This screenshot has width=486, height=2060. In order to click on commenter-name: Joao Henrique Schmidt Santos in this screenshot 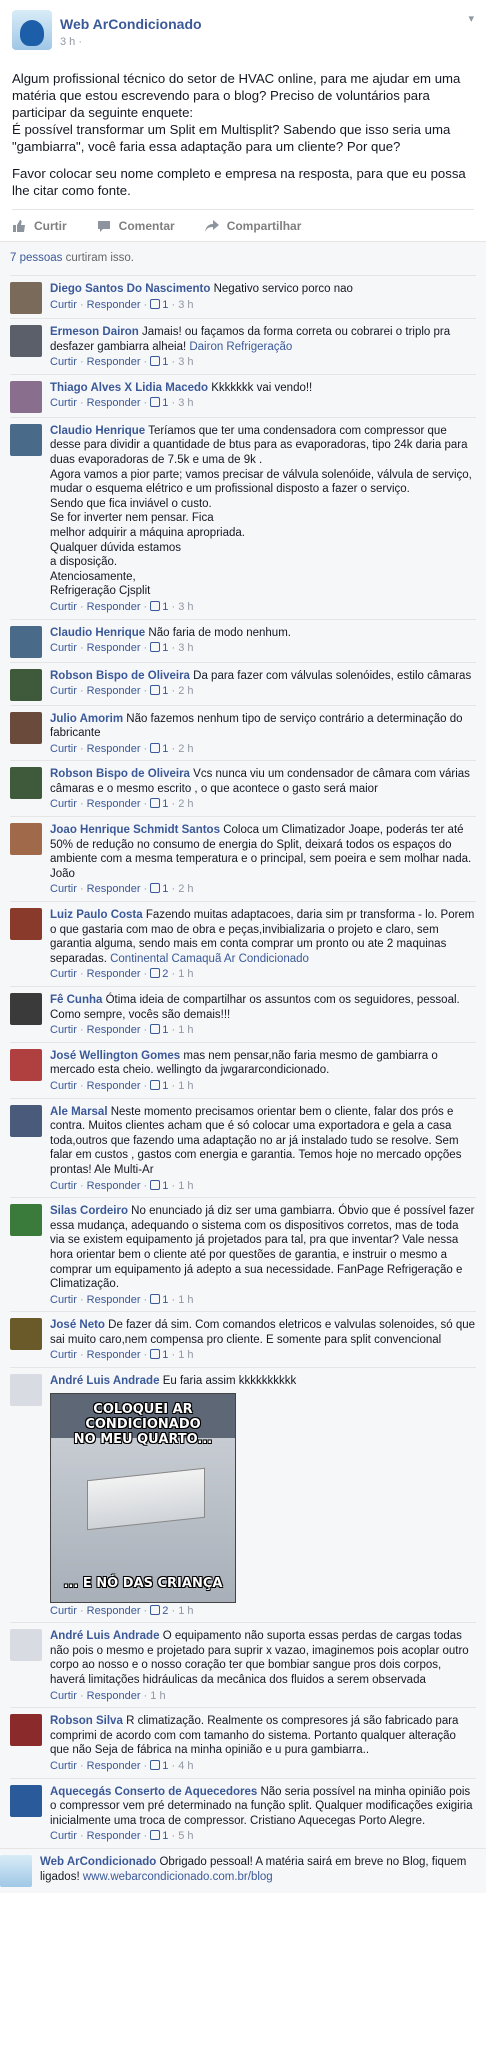, I will do `click(135, 830)`.